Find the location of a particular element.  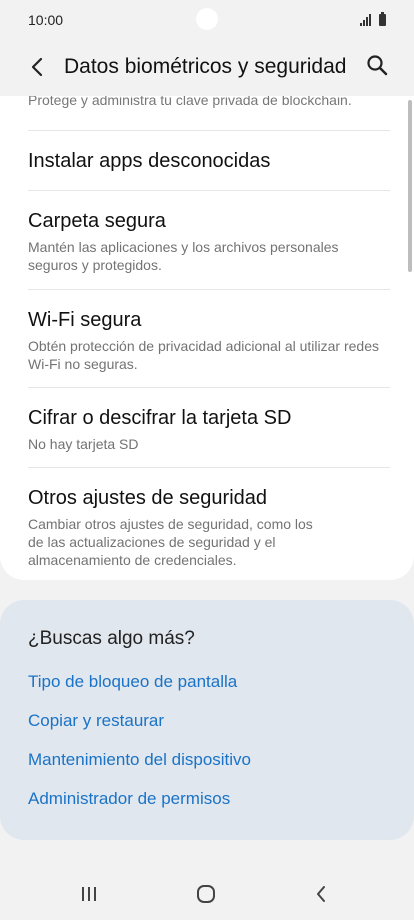

suggestions-title: ¿Buscas algo más? is located at coordinates (111, 638).